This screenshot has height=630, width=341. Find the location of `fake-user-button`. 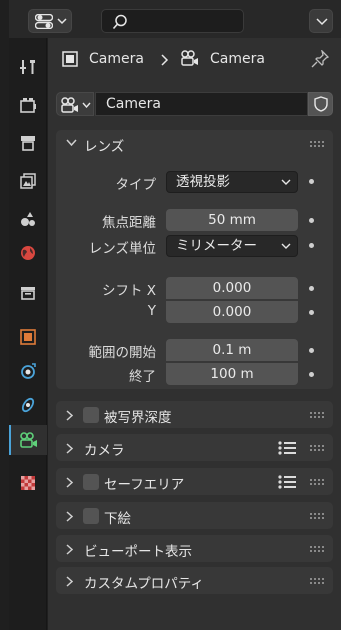

fake-user-button is located at coordinates (320, 104).